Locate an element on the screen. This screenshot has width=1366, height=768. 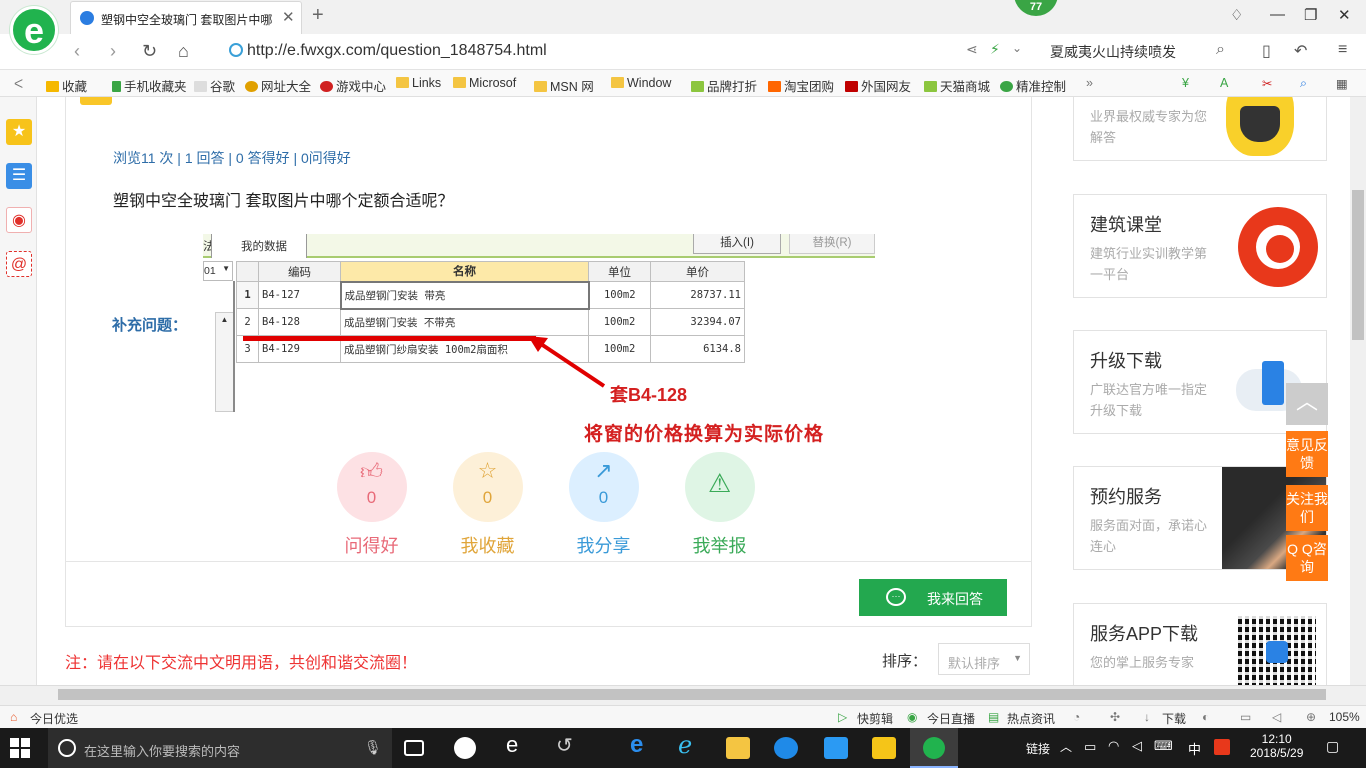
windows-start-icon is located at coordinates (20, 748).